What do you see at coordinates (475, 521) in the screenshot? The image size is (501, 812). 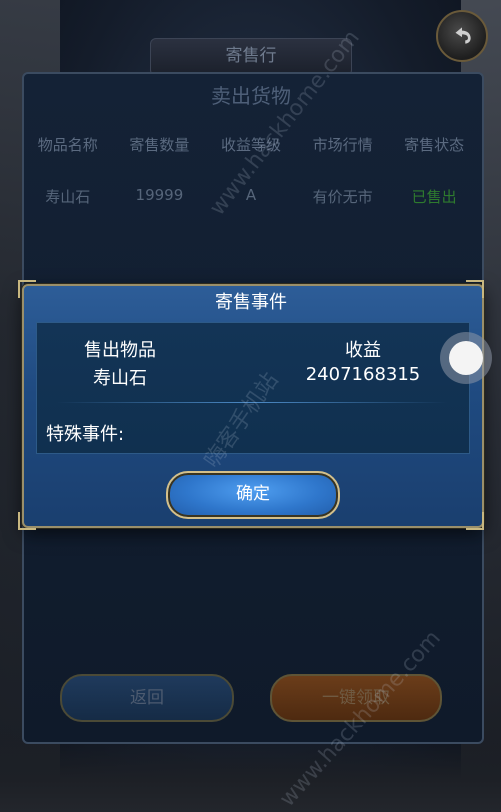 I see `frame-corner-bottom-right` at bounding box center [475, 521].